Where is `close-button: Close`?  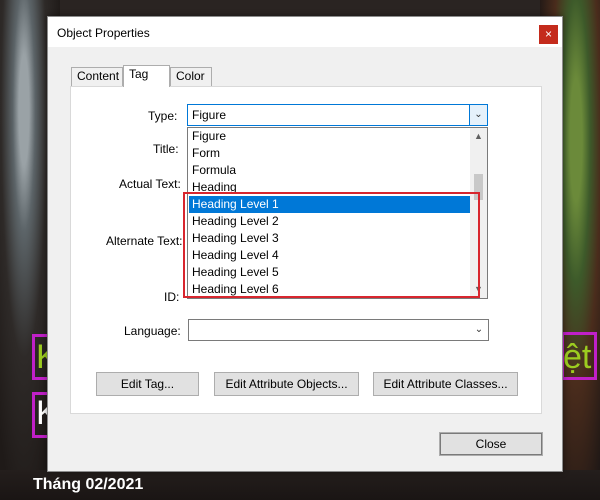
close-button: Close is located at coordinates (491, 444).